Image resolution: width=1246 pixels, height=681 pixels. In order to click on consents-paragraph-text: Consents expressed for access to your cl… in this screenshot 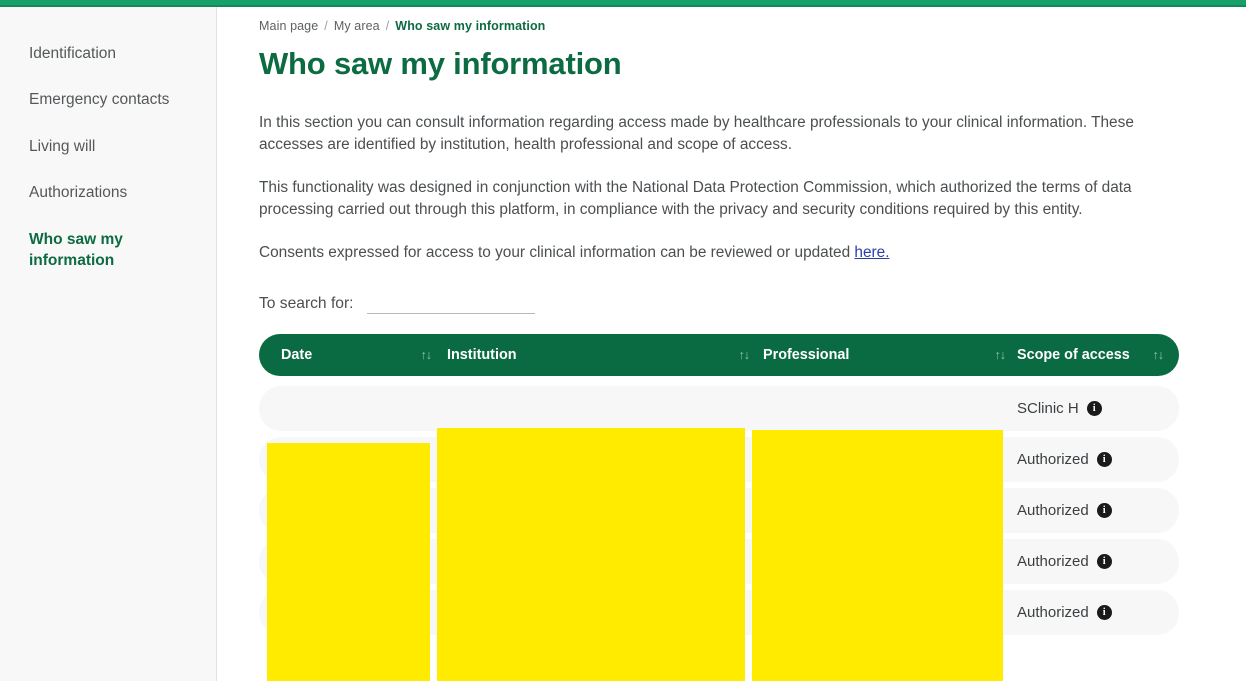, I will do `click(557, 252)`.